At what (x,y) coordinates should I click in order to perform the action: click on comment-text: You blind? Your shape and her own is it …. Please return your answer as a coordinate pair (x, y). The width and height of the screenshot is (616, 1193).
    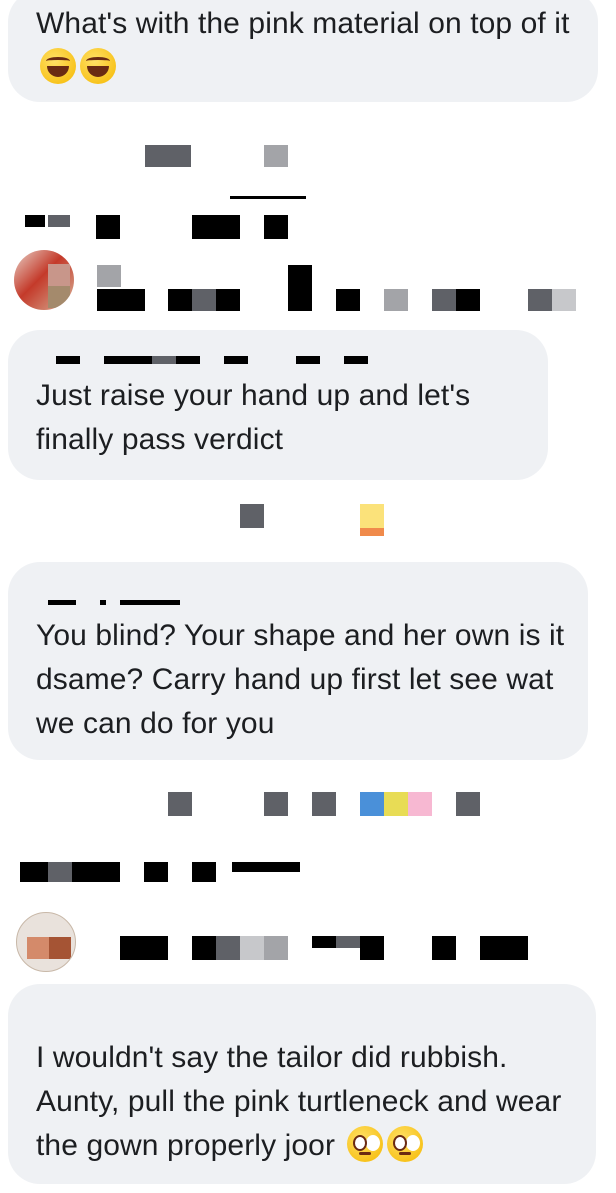
    Looking at the image, I should click on (300, 679).